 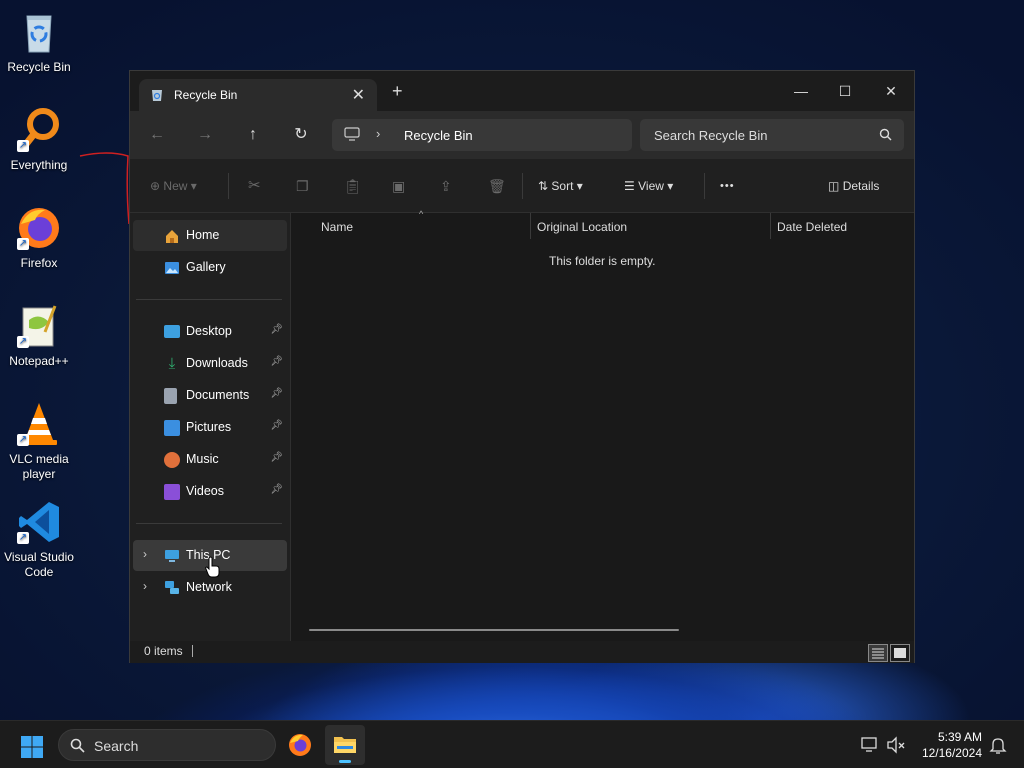 I want to click on details-pane-icon: ◫, so click(x=834, y=186).